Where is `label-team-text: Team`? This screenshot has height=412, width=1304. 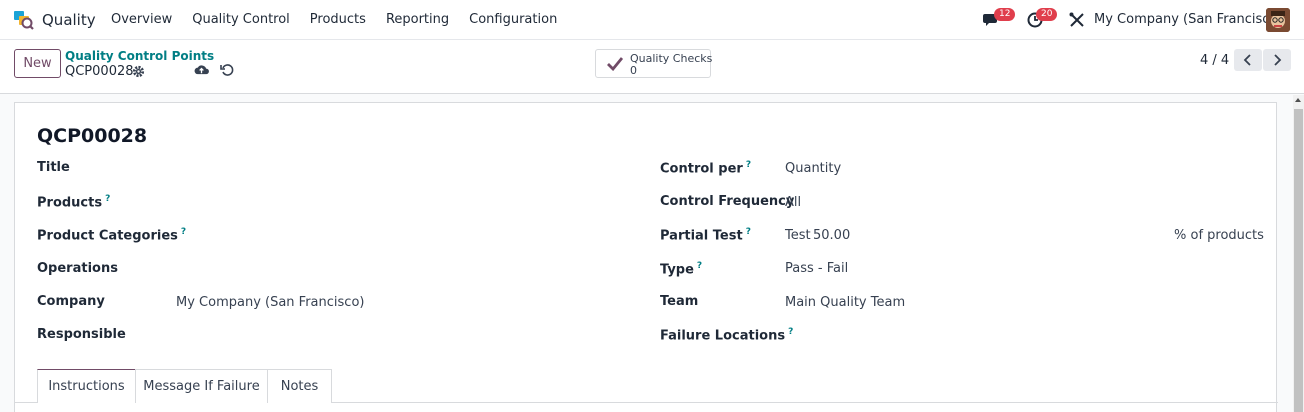
label-team-text: Team is located at coordinates (679, 301).